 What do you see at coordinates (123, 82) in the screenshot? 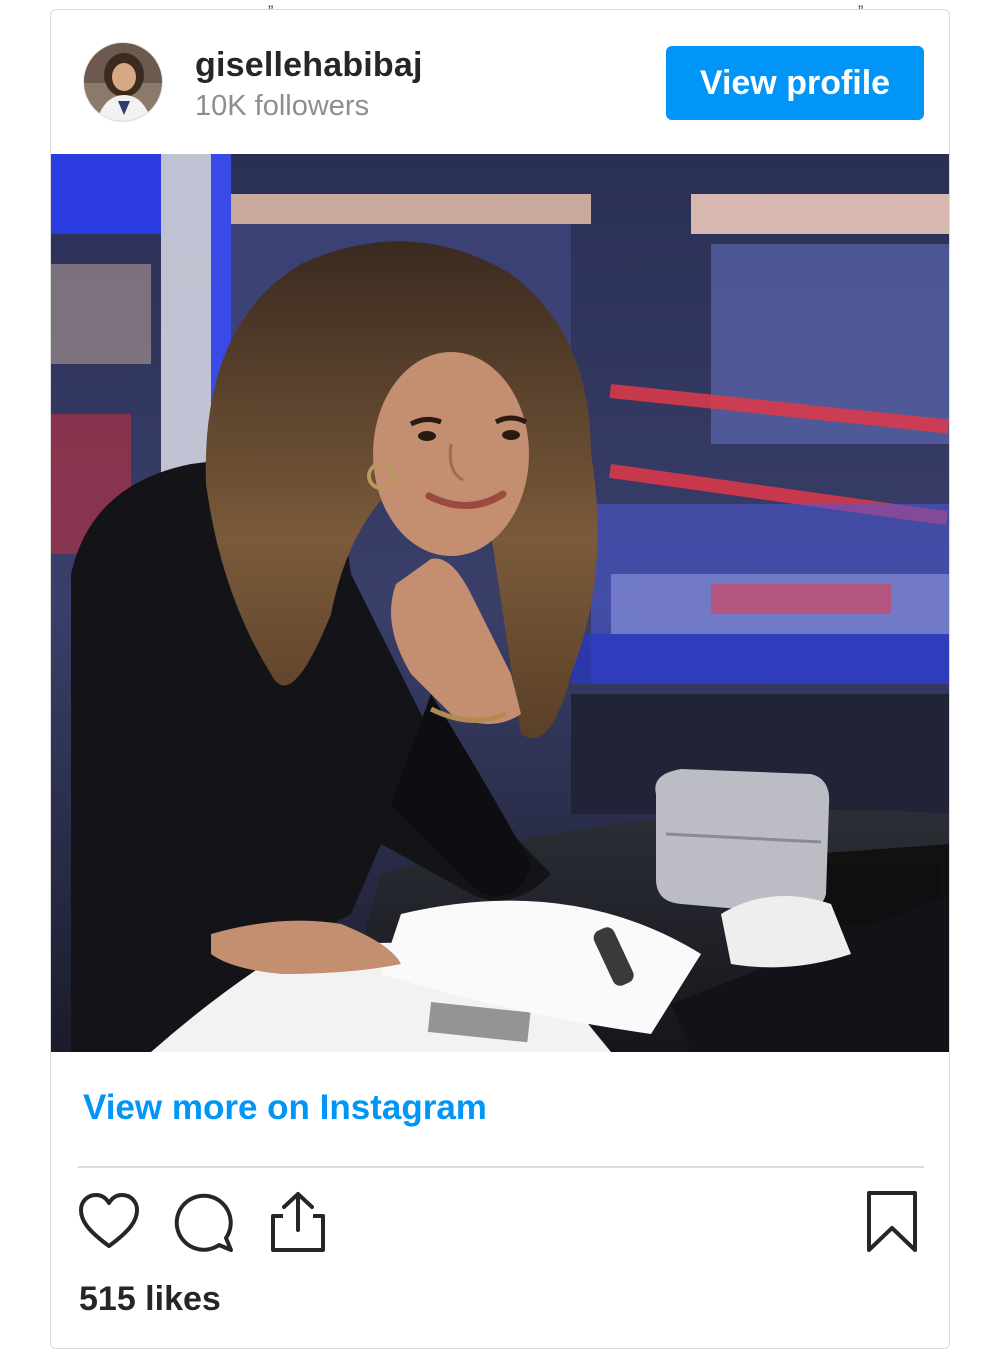
I see `avatar` at bounding box center [123, 82].